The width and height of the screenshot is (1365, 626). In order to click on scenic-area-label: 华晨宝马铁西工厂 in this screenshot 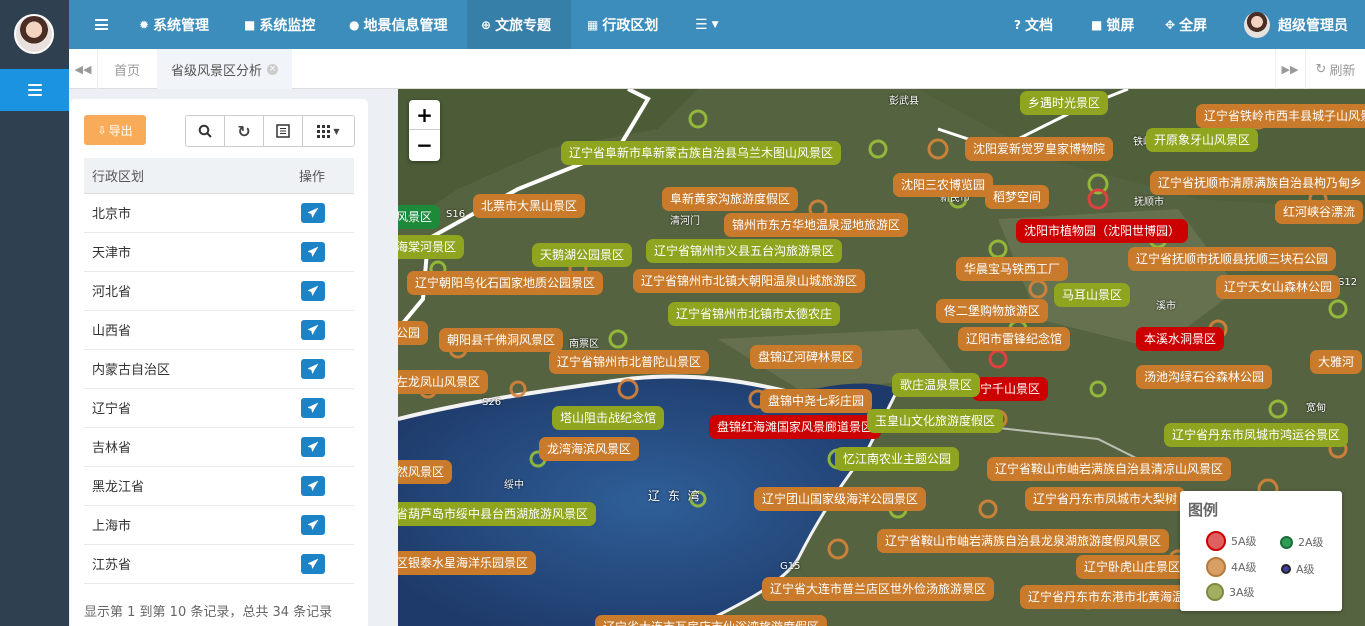, I will do `click(1012, 269)`.